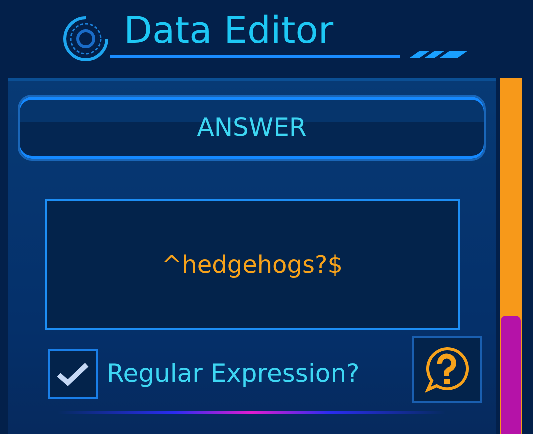 The image size is (533, 434). What do you see at coordinates (511, 256) in the screenshot?
I see `scrollbar` at bounding box center [511, 256].